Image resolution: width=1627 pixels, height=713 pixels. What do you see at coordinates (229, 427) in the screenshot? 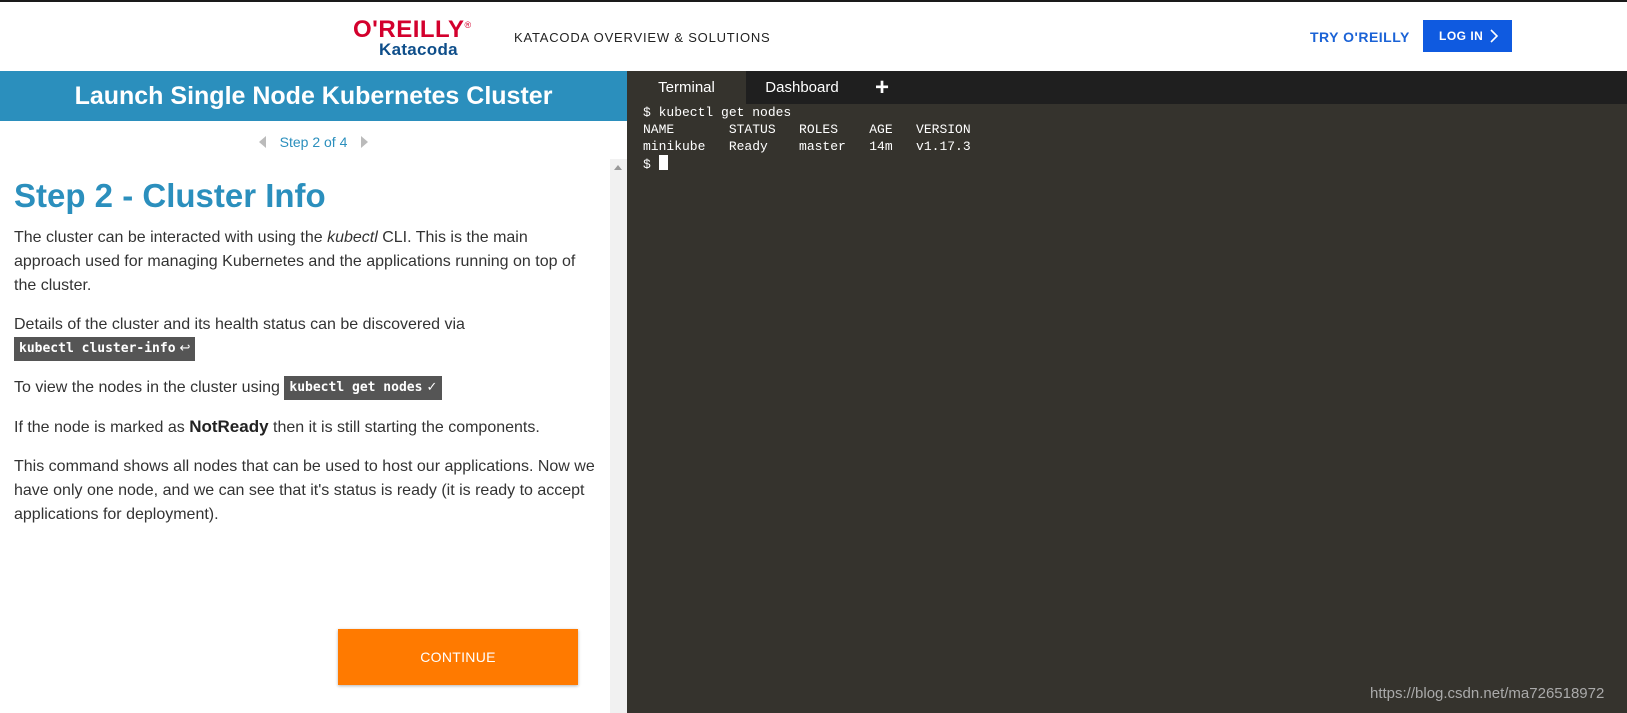
I see `notready-strong: NotReady` at bounding box center [229, 427].